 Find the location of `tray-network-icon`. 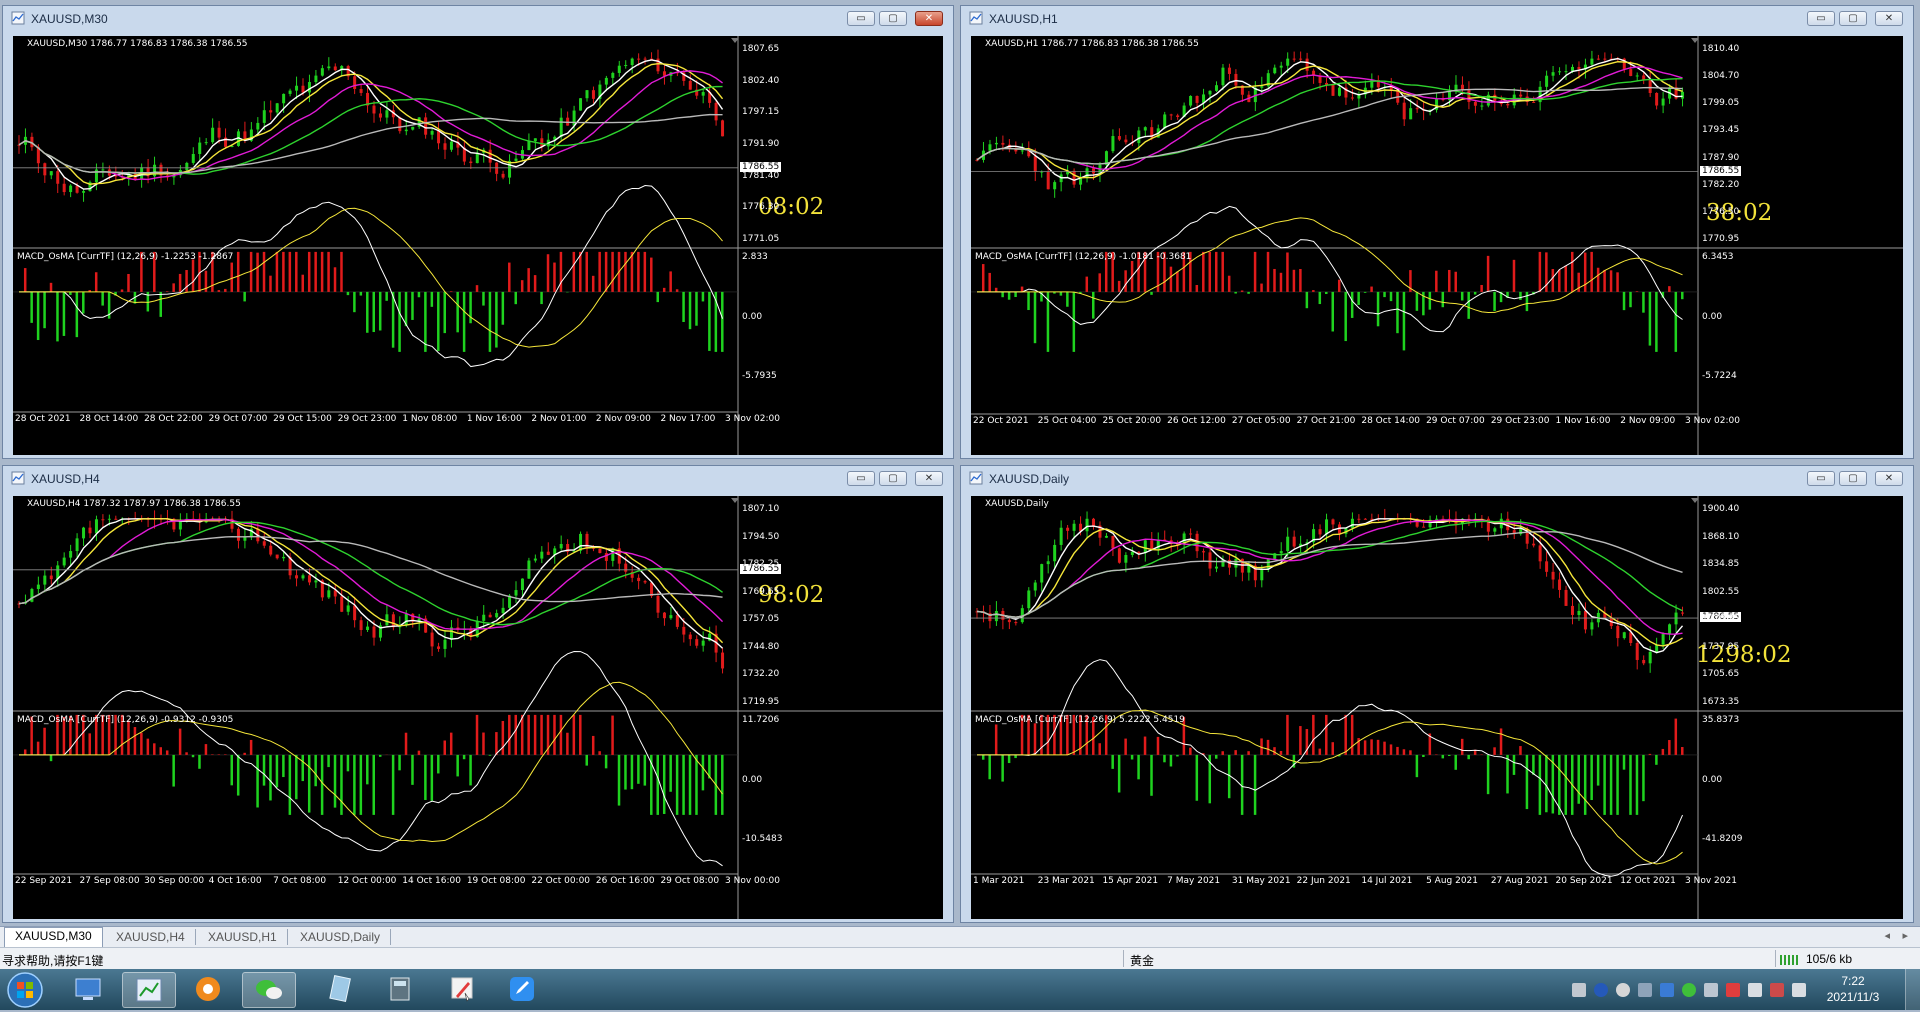

tray-network-icon is located at coordinates (1645, 990).